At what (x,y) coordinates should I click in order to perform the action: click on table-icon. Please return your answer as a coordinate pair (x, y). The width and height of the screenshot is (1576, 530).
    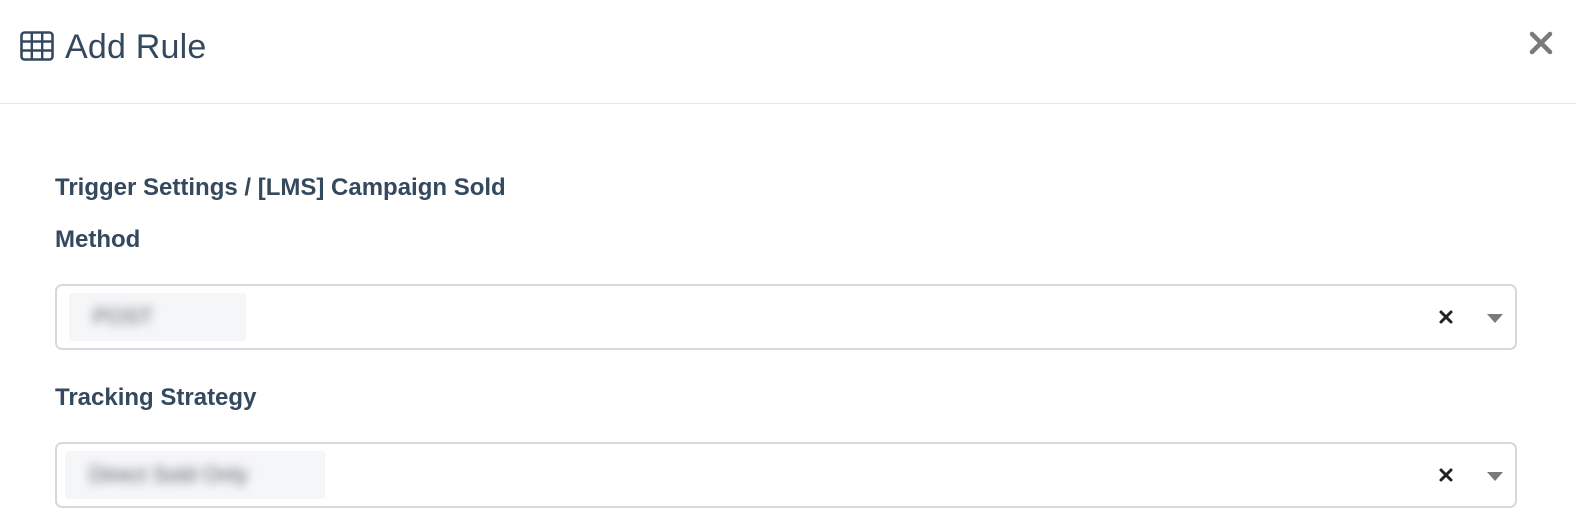
    Looking at the image, I should click on (37, 46).